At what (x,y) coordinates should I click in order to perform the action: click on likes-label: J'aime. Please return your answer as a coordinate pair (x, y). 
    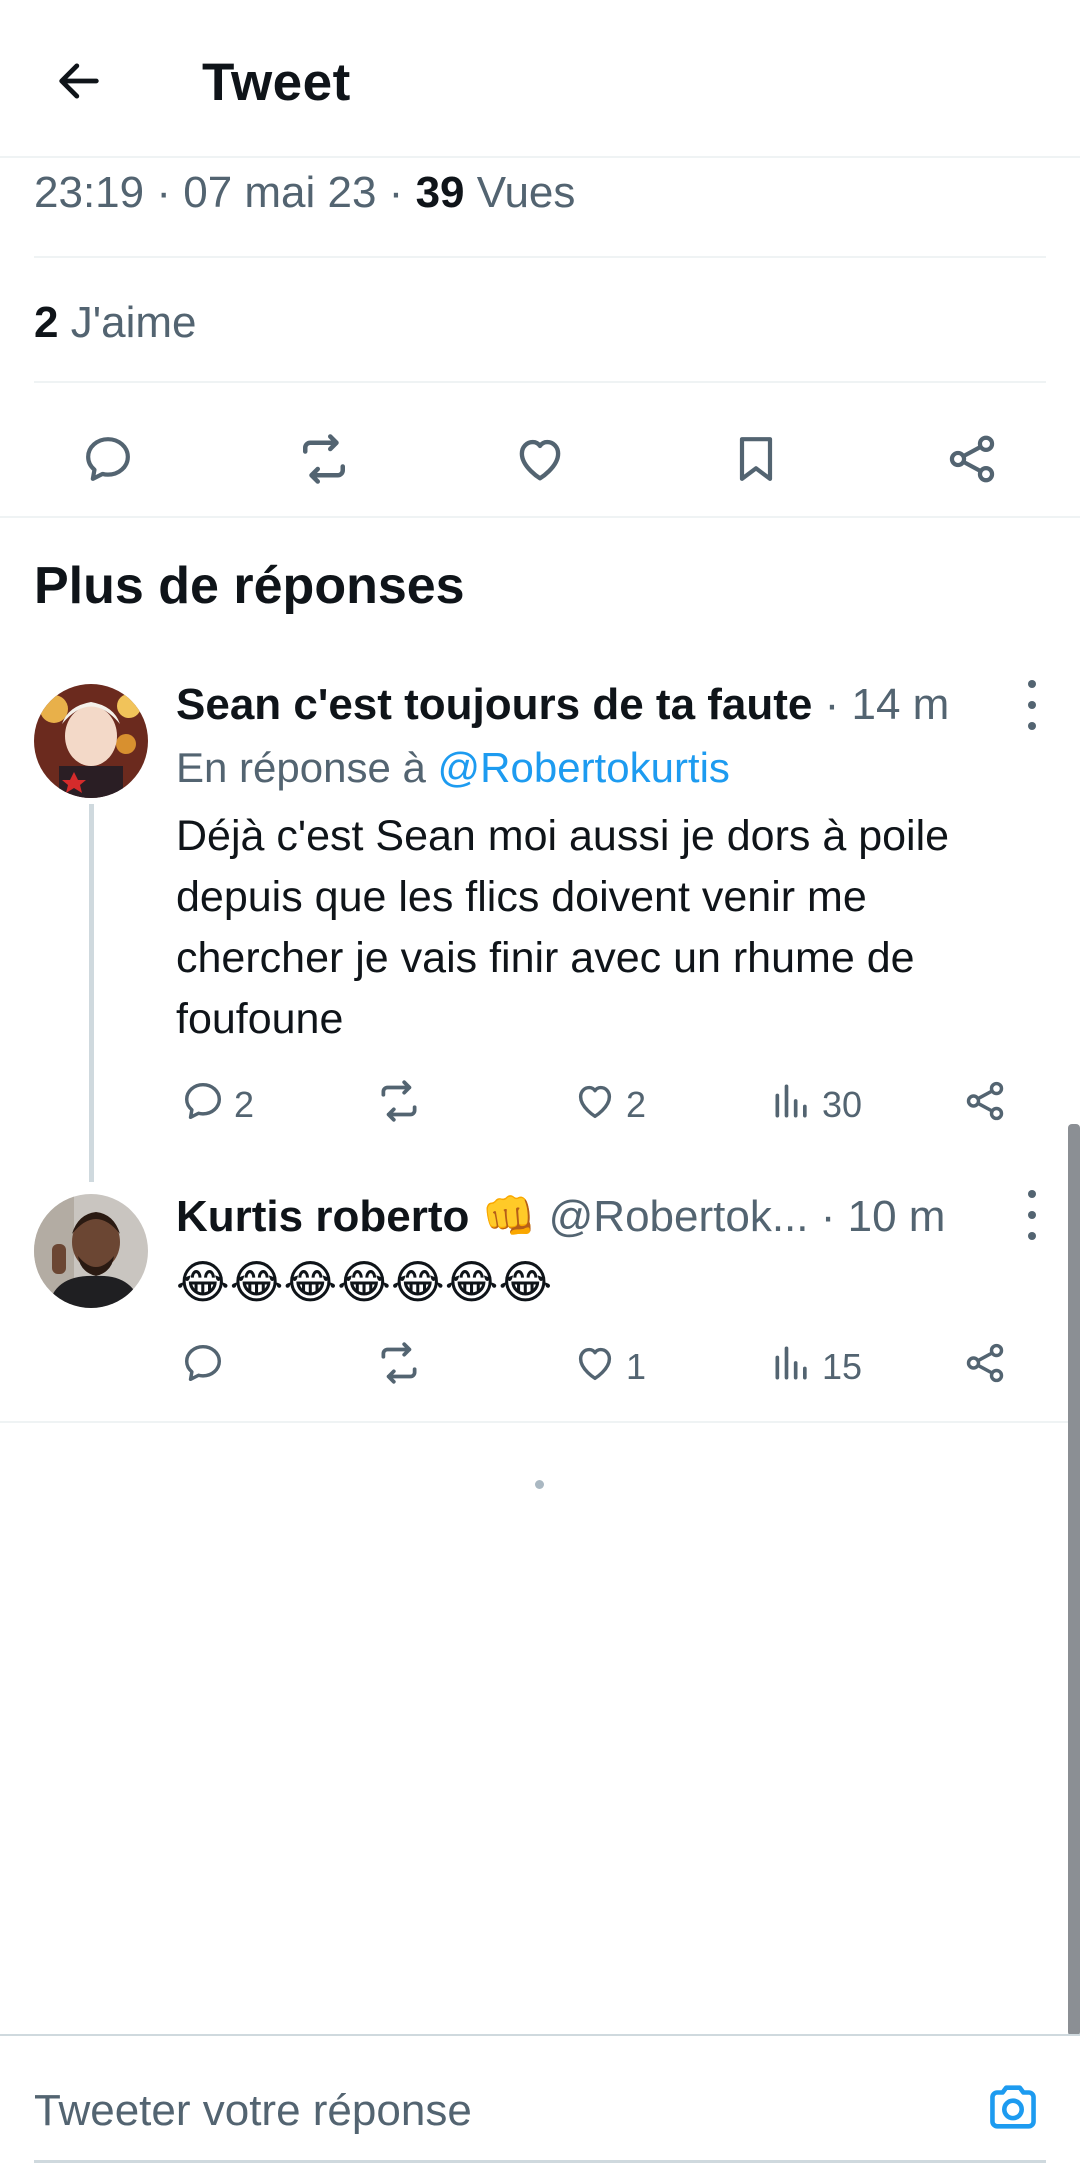
    Looking at the image, I should click on (133, 322).